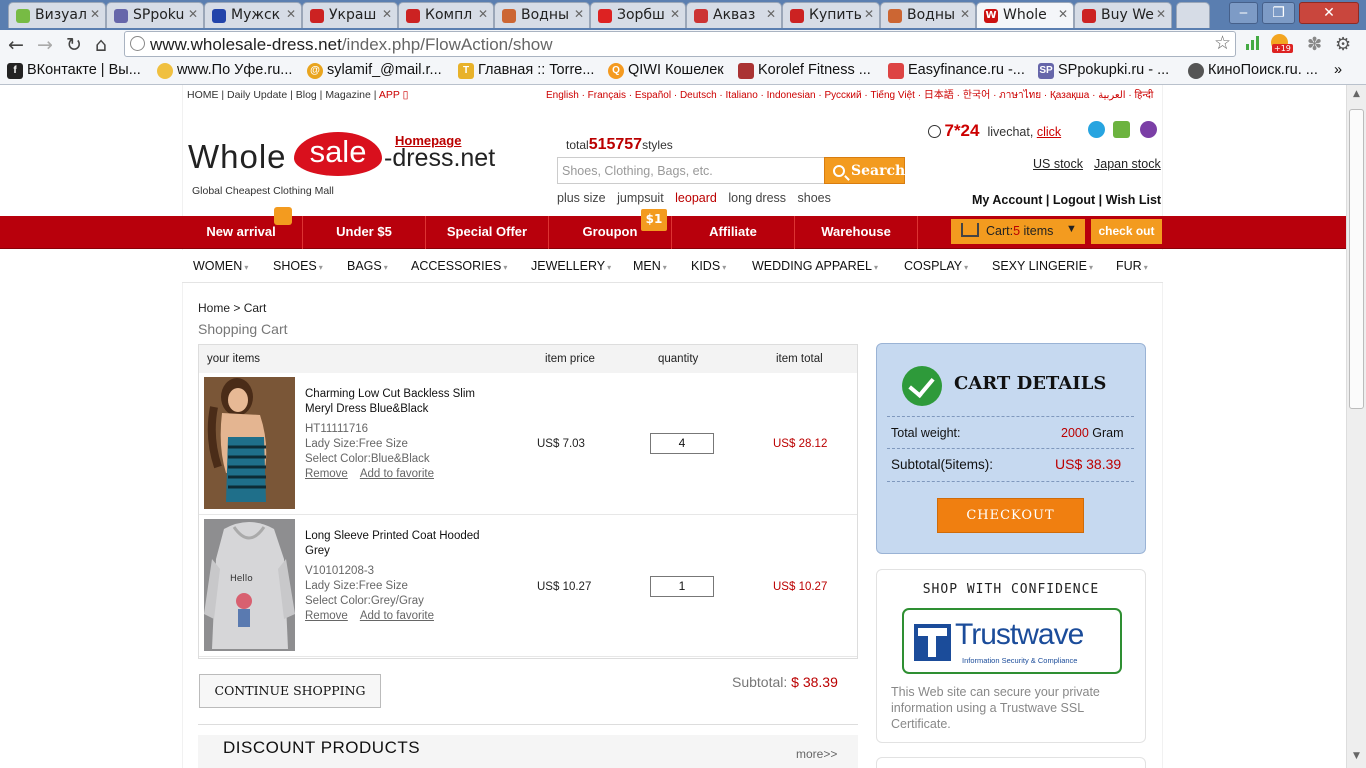 The height and width of the screenshot is (768, 1366). Describe the element at coordinates (220, 266) in the screenshot. I see `category-women: WOMEN` at that location.